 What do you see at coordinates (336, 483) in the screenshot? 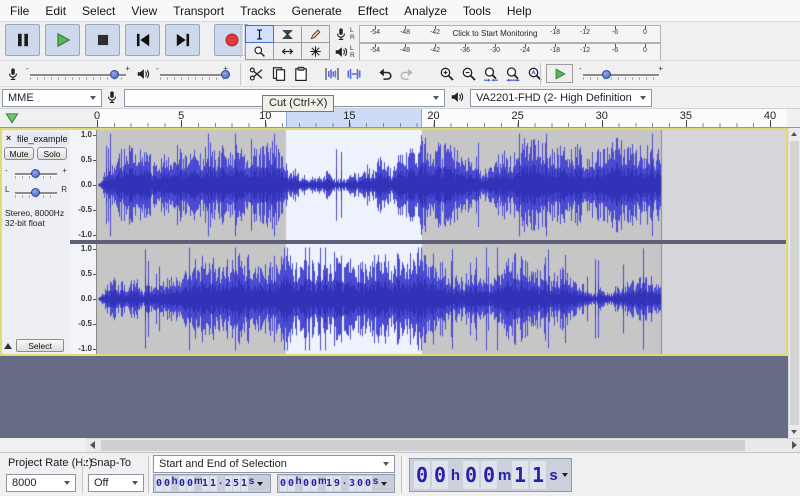
I see `selection-end-field: 00h00m19.300s` at bounding box center [336, 483].